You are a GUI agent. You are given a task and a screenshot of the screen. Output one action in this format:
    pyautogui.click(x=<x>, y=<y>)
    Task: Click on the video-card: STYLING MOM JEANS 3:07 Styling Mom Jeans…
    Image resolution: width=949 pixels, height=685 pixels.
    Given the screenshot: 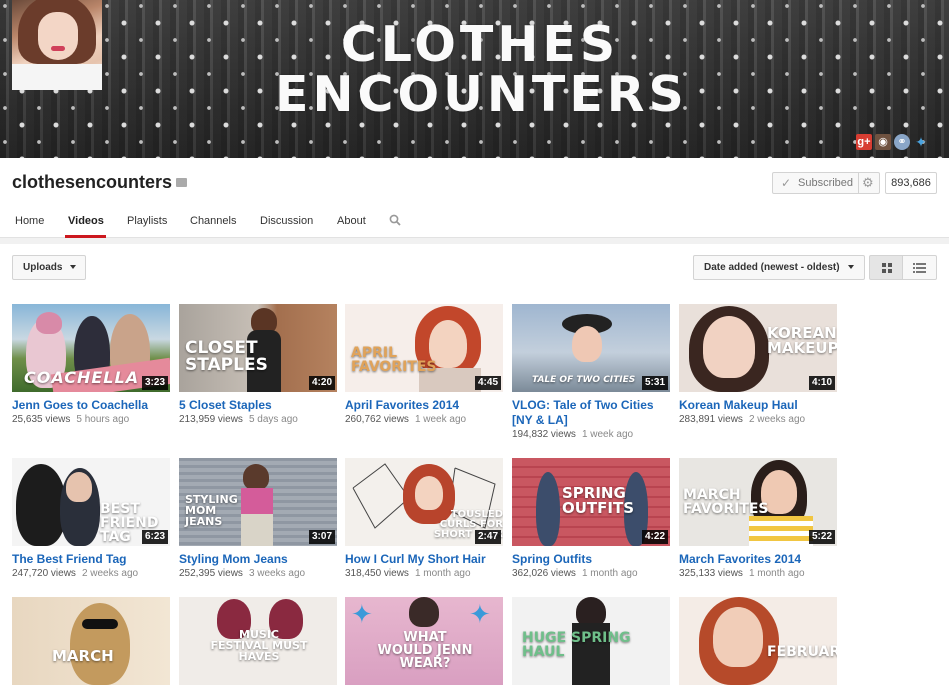 What is the action you would take?
    pyautogui.click(x=258, y=518)
    